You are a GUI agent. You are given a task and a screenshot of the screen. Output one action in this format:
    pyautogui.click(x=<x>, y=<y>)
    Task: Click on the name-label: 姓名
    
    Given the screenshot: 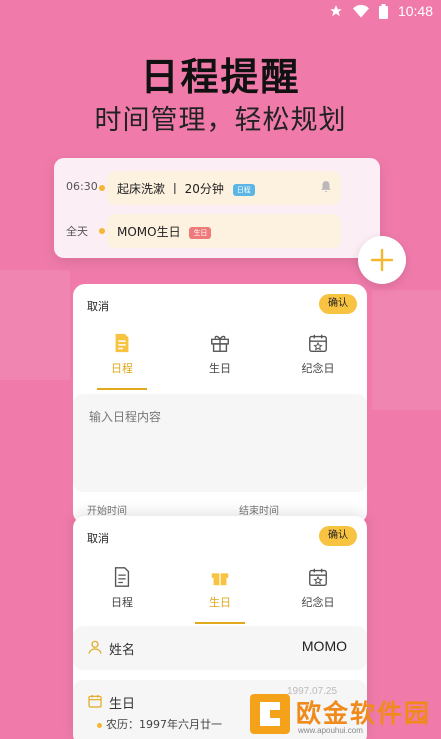 What is the action you would take?
    pyautogui.click(x=122, y=650)
    